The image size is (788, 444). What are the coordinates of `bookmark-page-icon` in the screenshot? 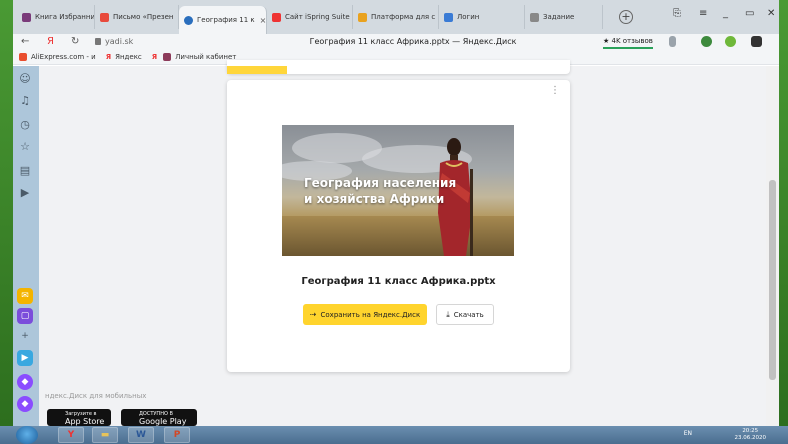 It's located at (672, 41).